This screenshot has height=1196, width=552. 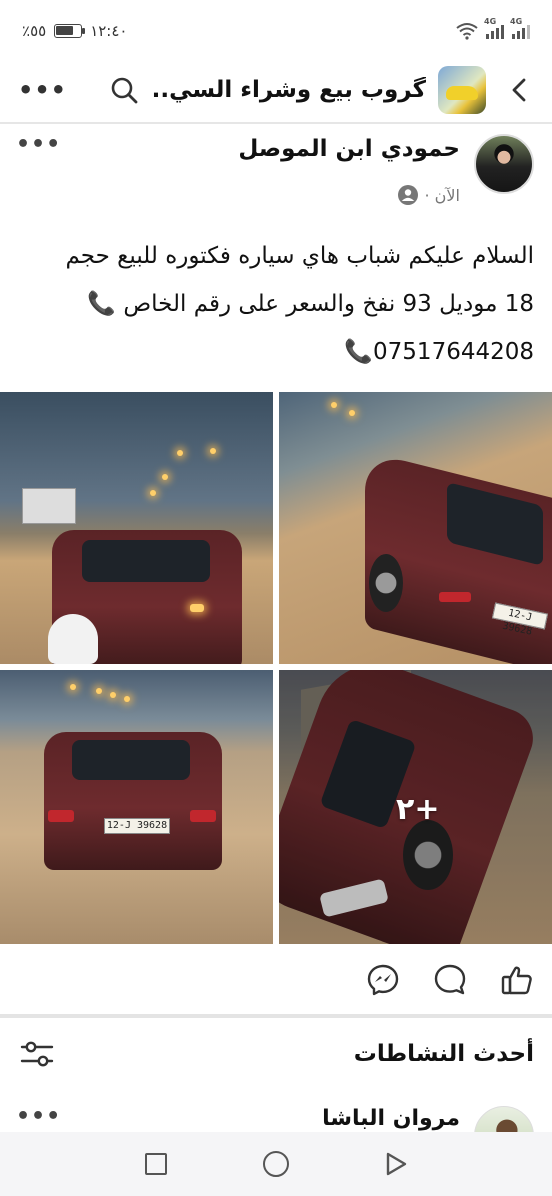 I want to click on header-divider, so click(x=276, y=123).